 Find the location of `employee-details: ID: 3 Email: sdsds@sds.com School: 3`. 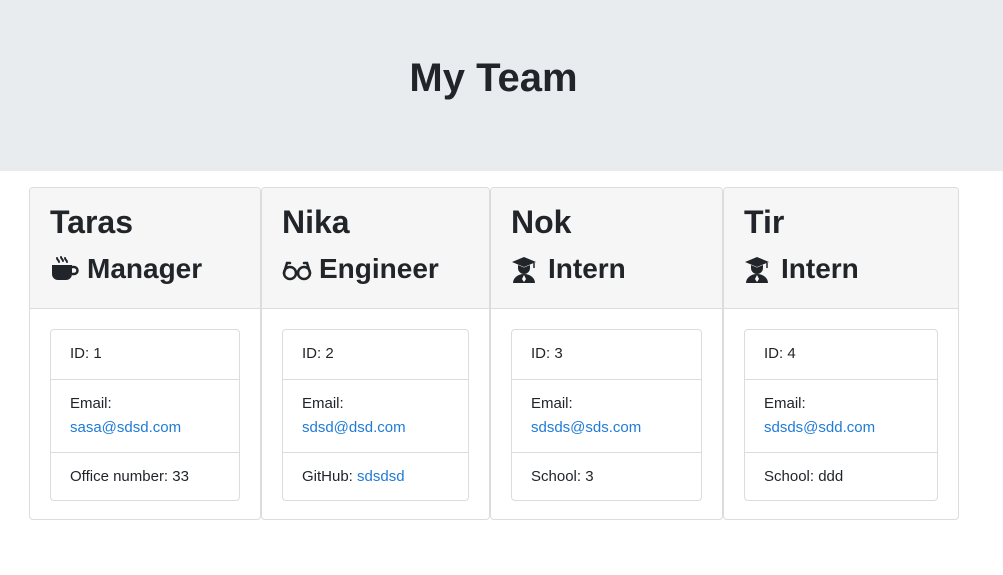

employee-details: ID: 3 Email: sdsds@sds.com School: 3 is located at coordinates (606, 415).